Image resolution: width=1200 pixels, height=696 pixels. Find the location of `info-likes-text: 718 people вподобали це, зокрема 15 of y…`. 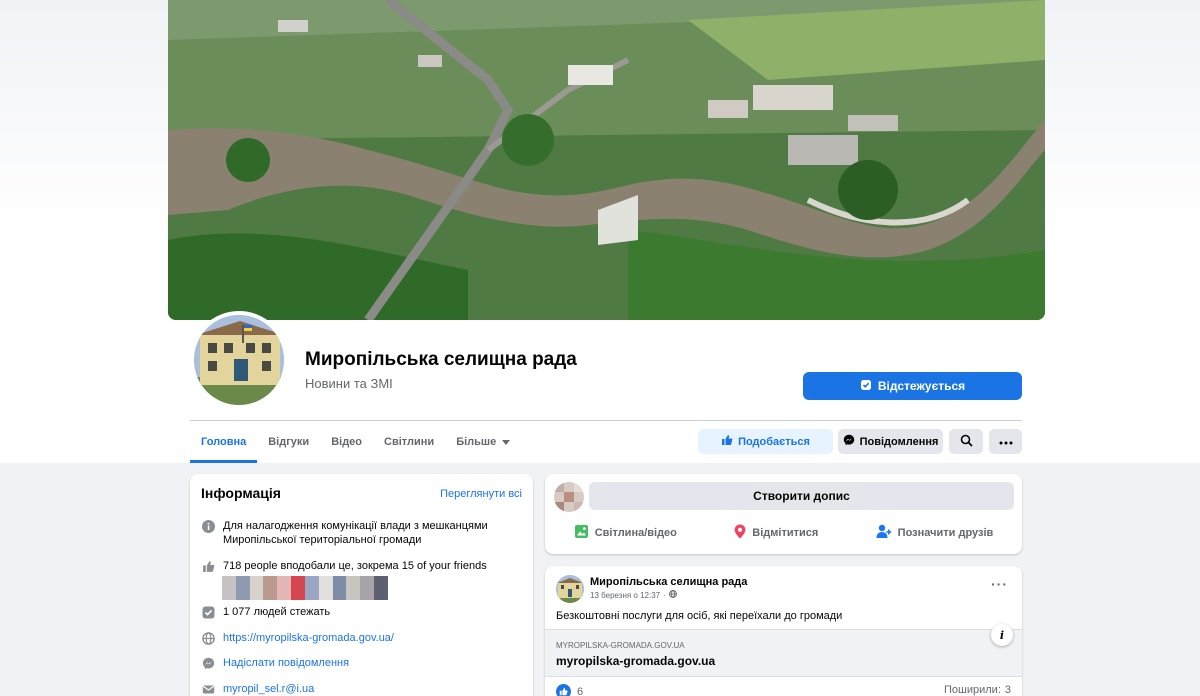

info-likes-text: 718 people вподобали це, зокрема 15 of y… is located at coordinates (355, 566).